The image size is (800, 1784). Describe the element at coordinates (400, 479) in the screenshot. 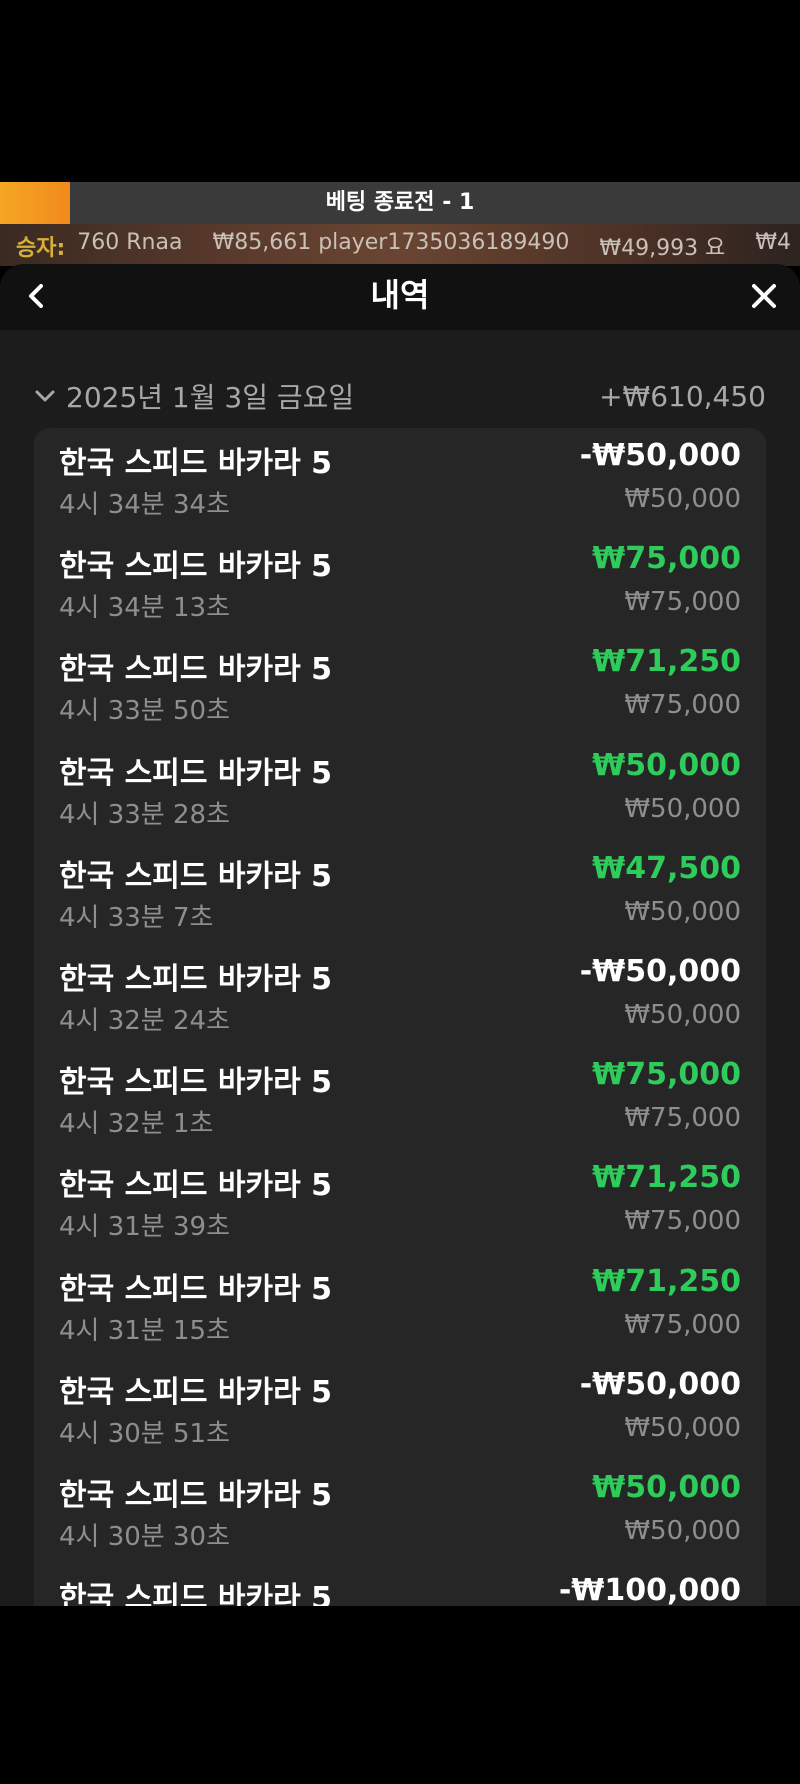

I see `history-row: 한국 스피드 바카라 5 4시 34분 34초 -₩50,000 ₩50,000` at that location.